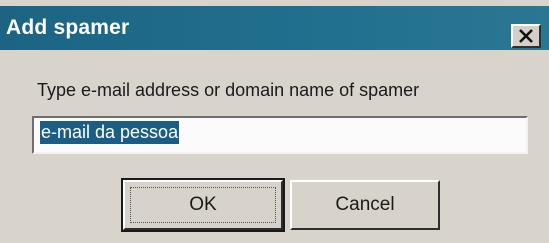 This screenshot has height=243, width=549. Describe the element at coordinates (110, 132) in the screenshot. I see `email-input-selected-text: e-mail da pessoa` at that location.